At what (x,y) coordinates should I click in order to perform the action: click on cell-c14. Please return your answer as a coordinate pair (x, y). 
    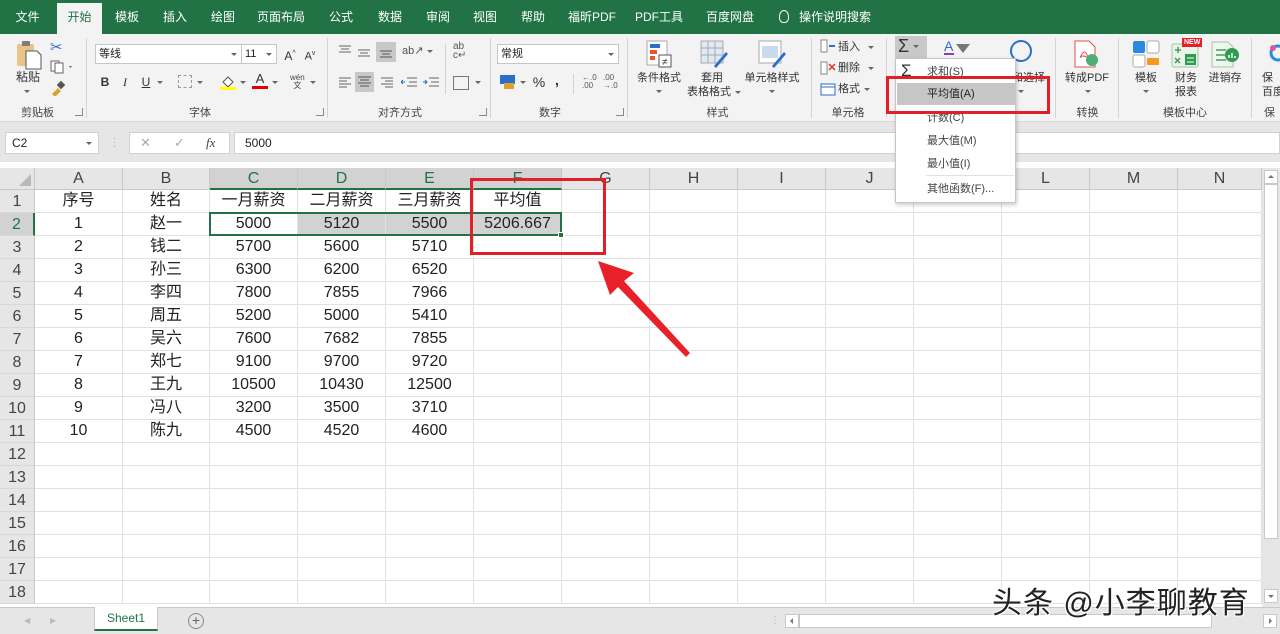
    Looking at the image, I should click on (254, 500).